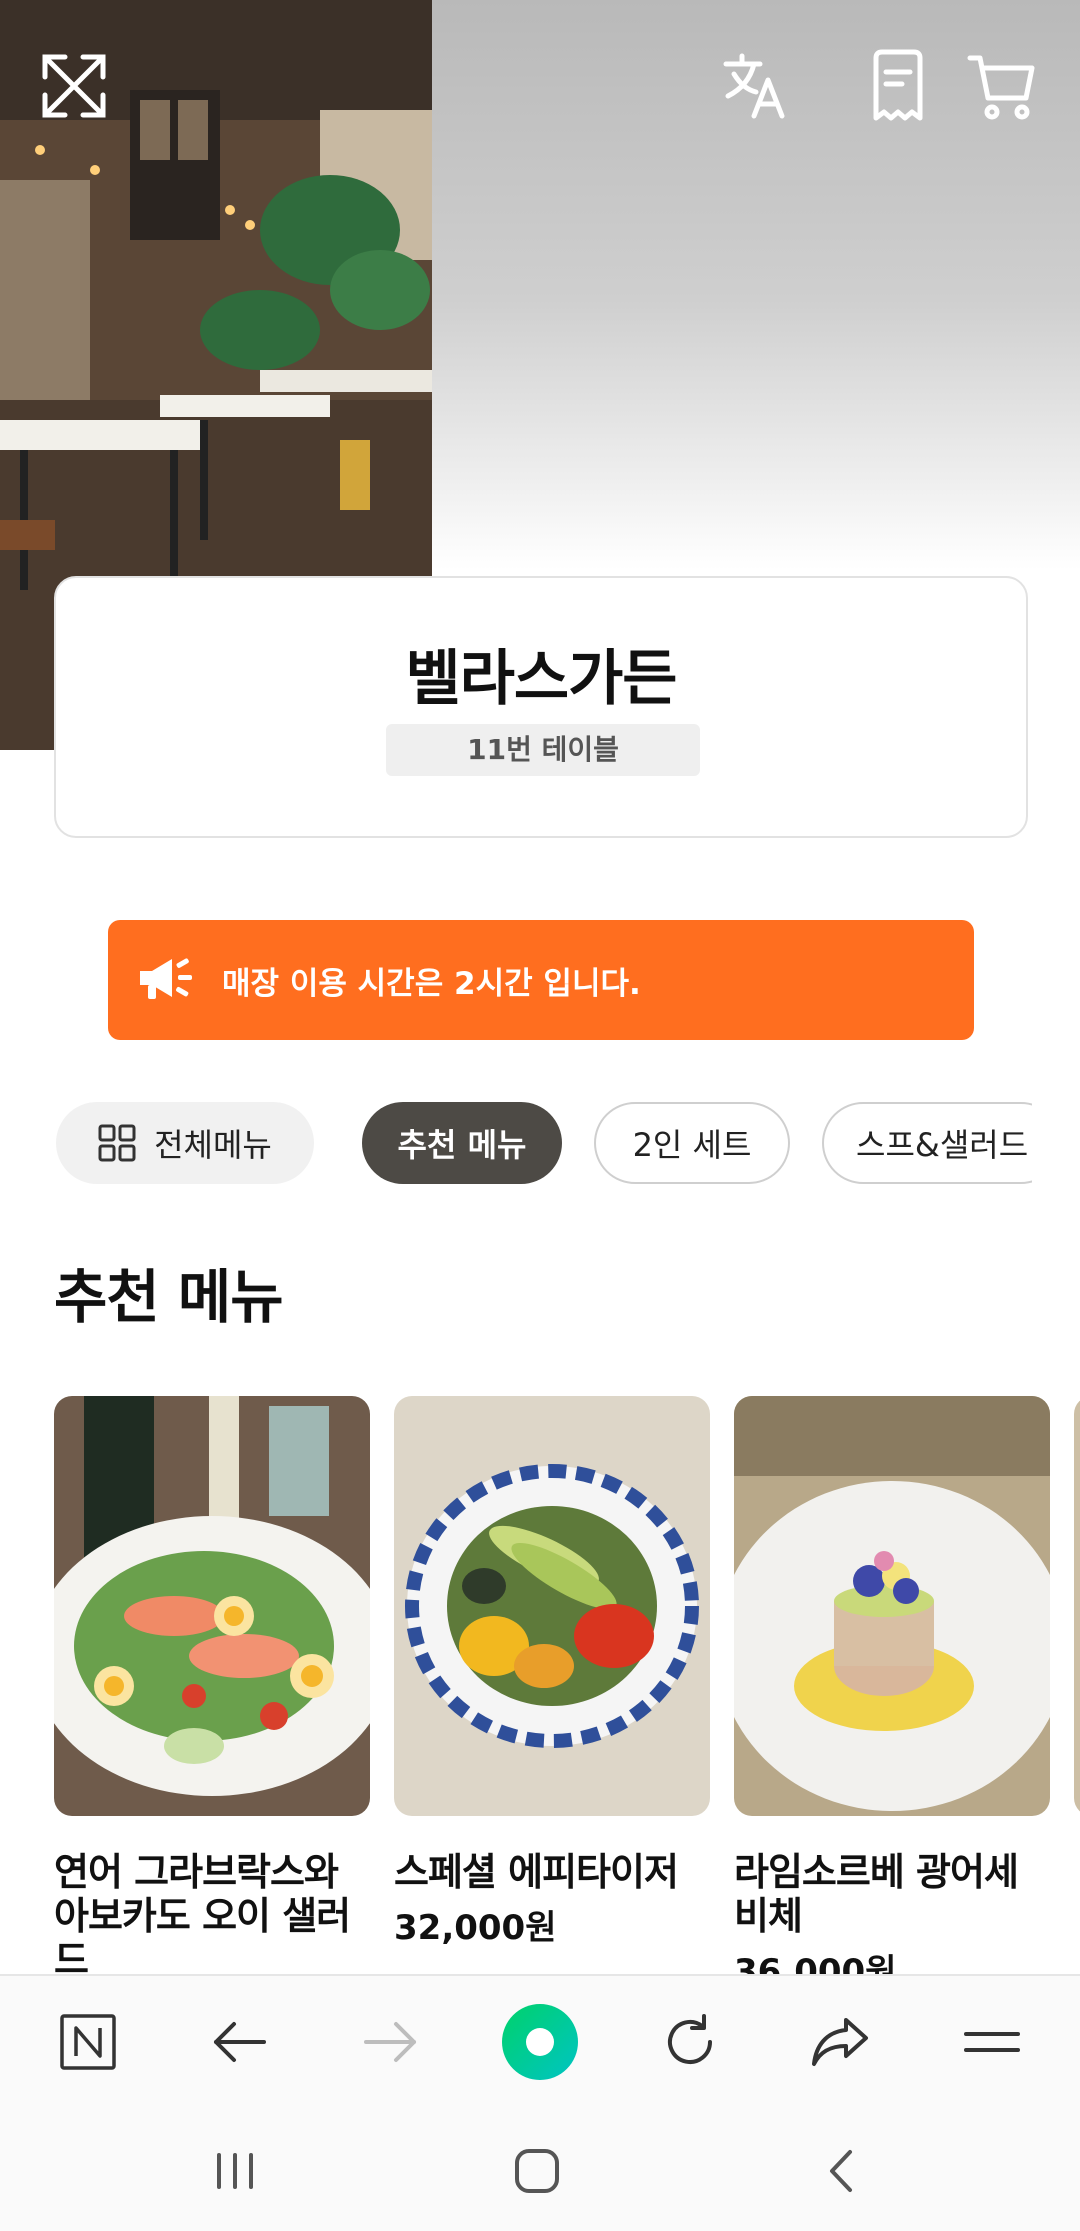 The height and width of the screenshot is (2231, 1080). I want to click on menu-item-name: 라임소르베 광어세비체, so click(876, 1894).